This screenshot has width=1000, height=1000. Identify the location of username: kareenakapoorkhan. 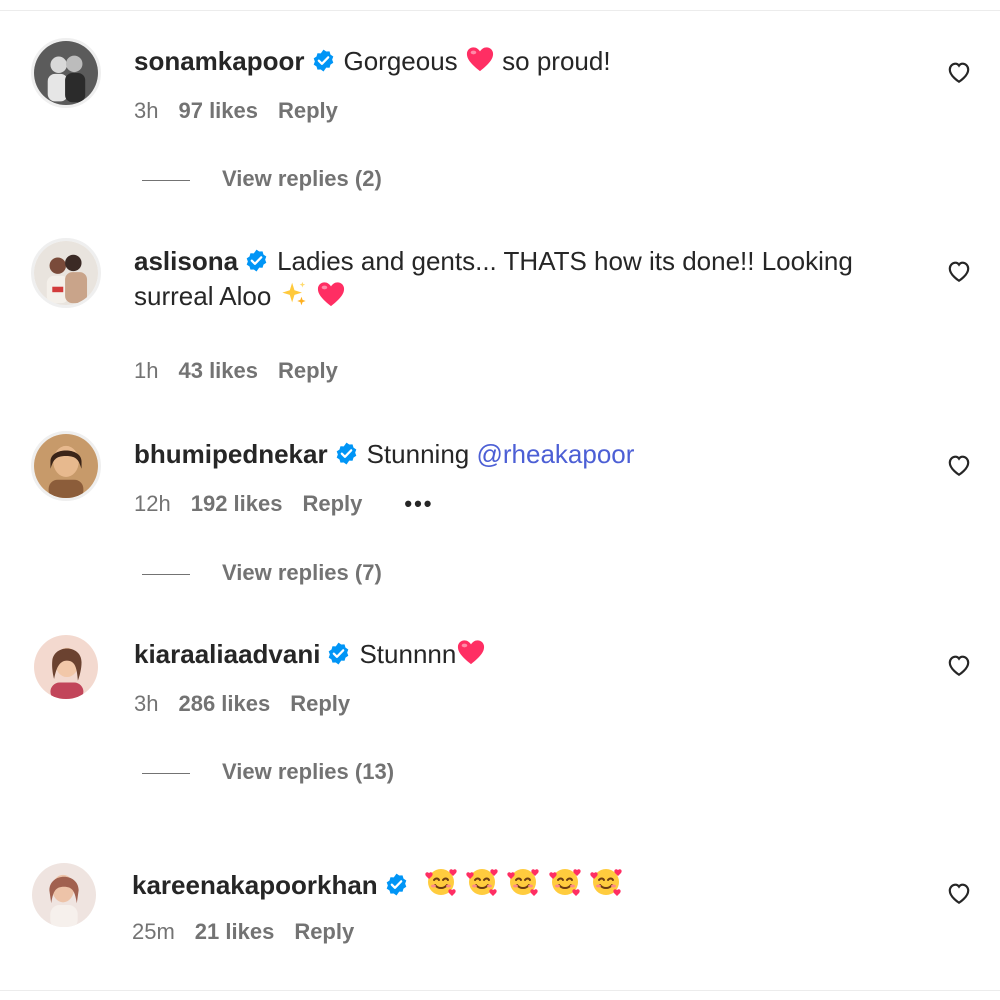
(255, 885).